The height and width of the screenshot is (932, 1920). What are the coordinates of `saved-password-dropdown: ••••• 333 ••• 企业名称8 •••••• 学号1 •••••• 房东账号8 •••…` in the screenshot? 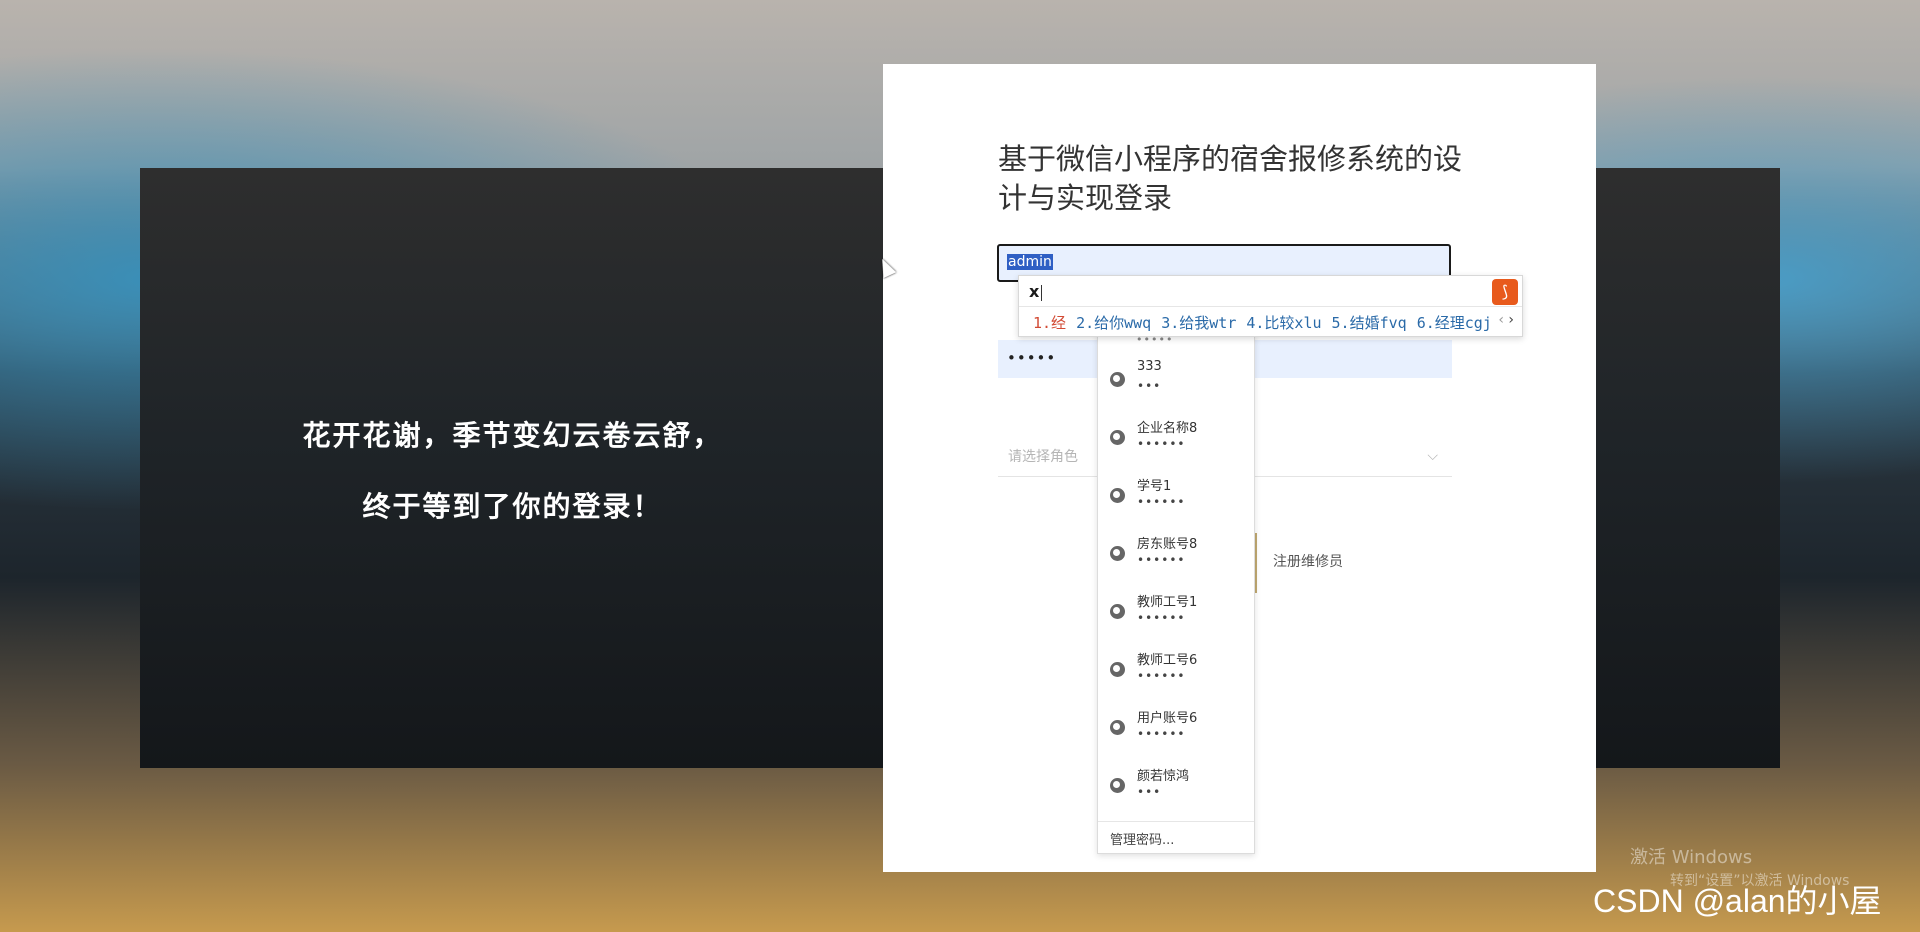 It's located at (1176, 593).